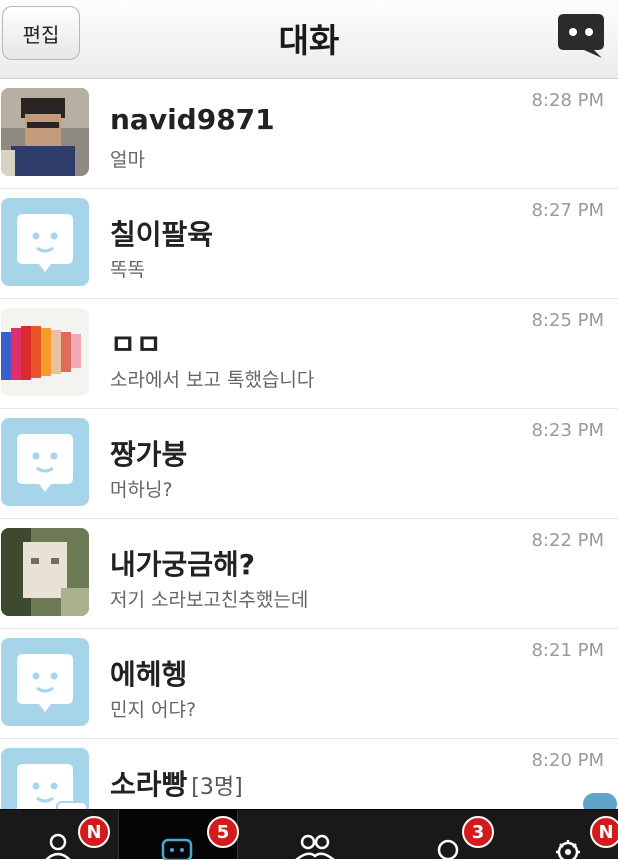  What do you see at coordinates (567, 210) in the screenshot?
I see `chat-time: 8:27 PM` at bounding box center [567, 210].